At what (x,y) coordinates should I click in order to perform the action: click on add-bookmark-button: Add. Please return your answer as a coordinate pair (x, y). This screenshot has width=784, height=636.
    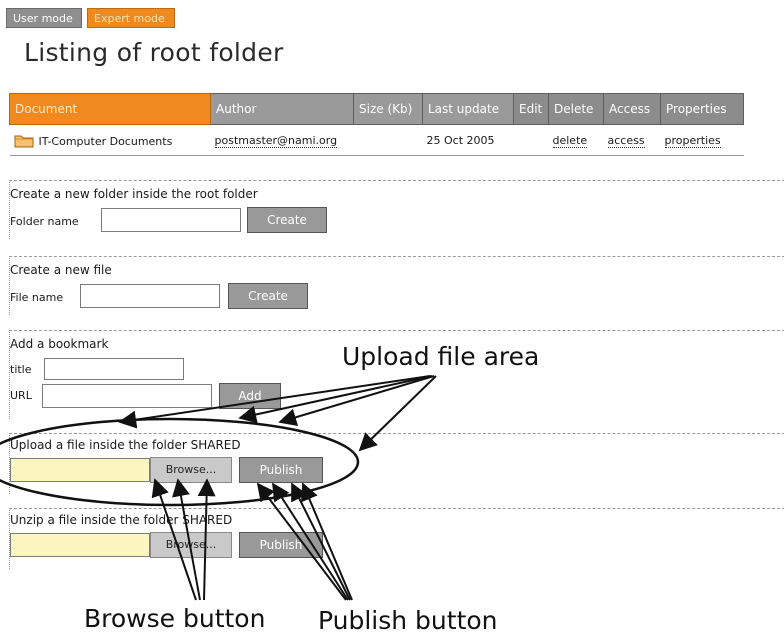
    Looking at the image, I should click on (250, 396).